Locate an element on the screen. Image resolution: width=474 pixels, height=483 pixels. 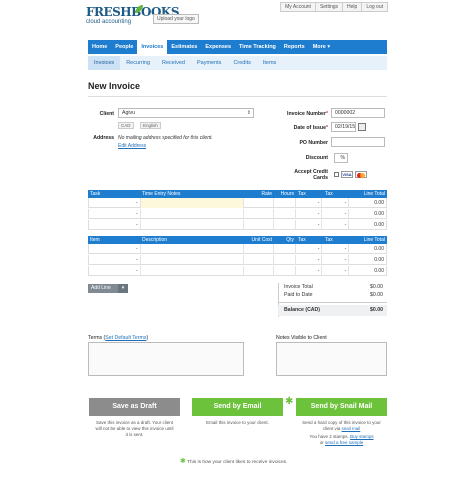
discount-label: Discount is located at coordinates (316, 158).